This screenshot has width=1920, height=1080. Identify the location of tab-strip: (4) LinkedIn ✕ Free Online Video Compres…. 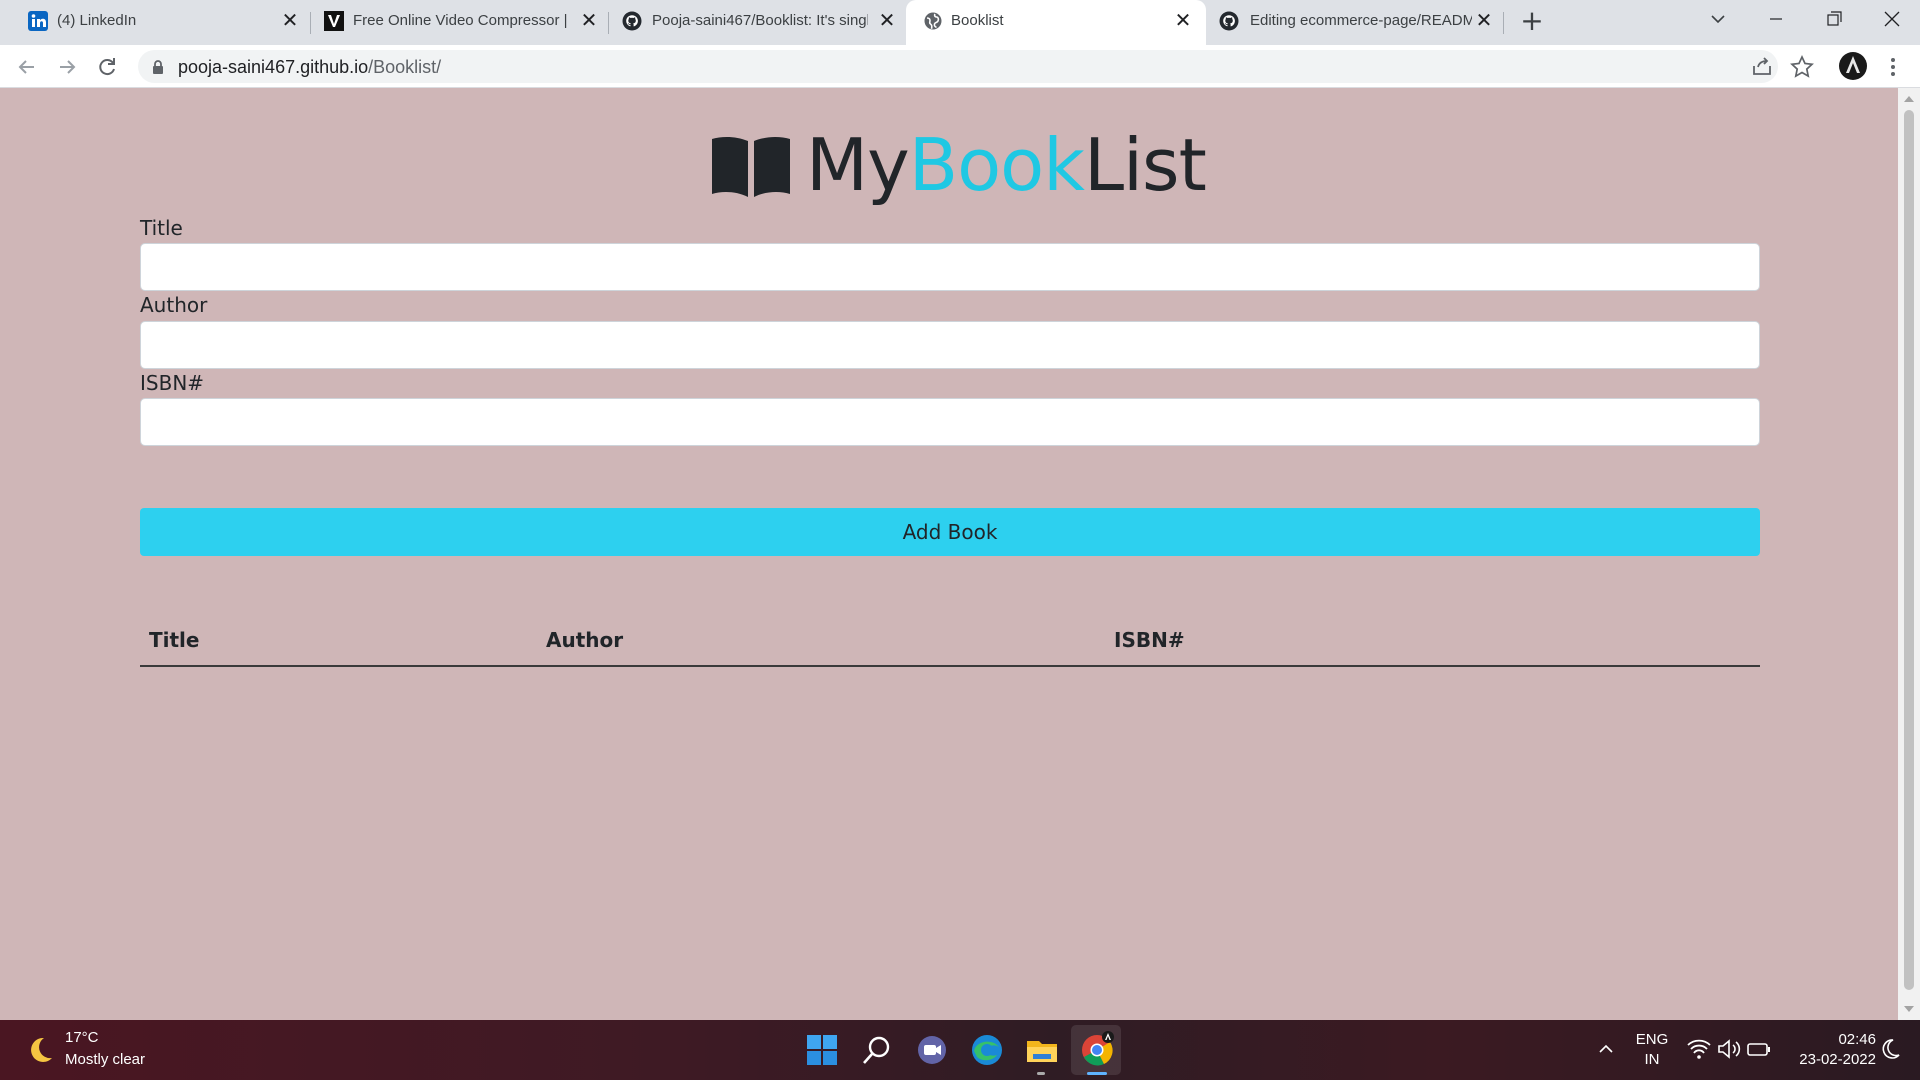
(960, 22).